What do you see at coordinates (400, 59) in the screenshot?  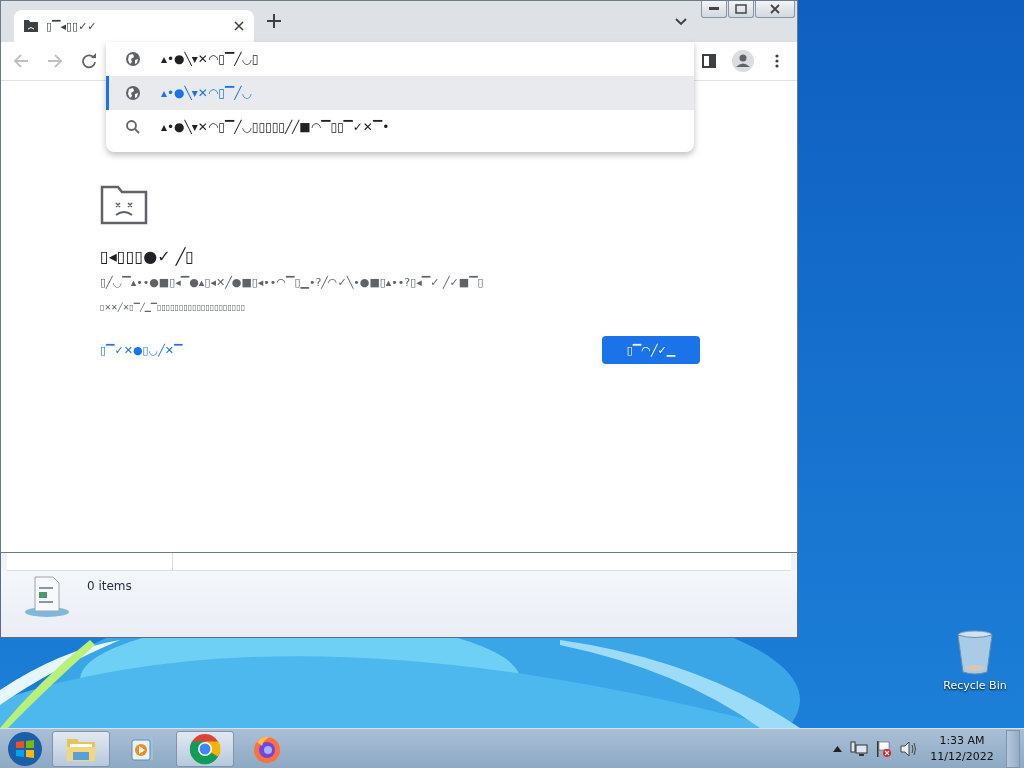 I see `suggestion-item: ▴•●╲▾✕◠▯▔╱◡▯` at bounding box center [400, 59].